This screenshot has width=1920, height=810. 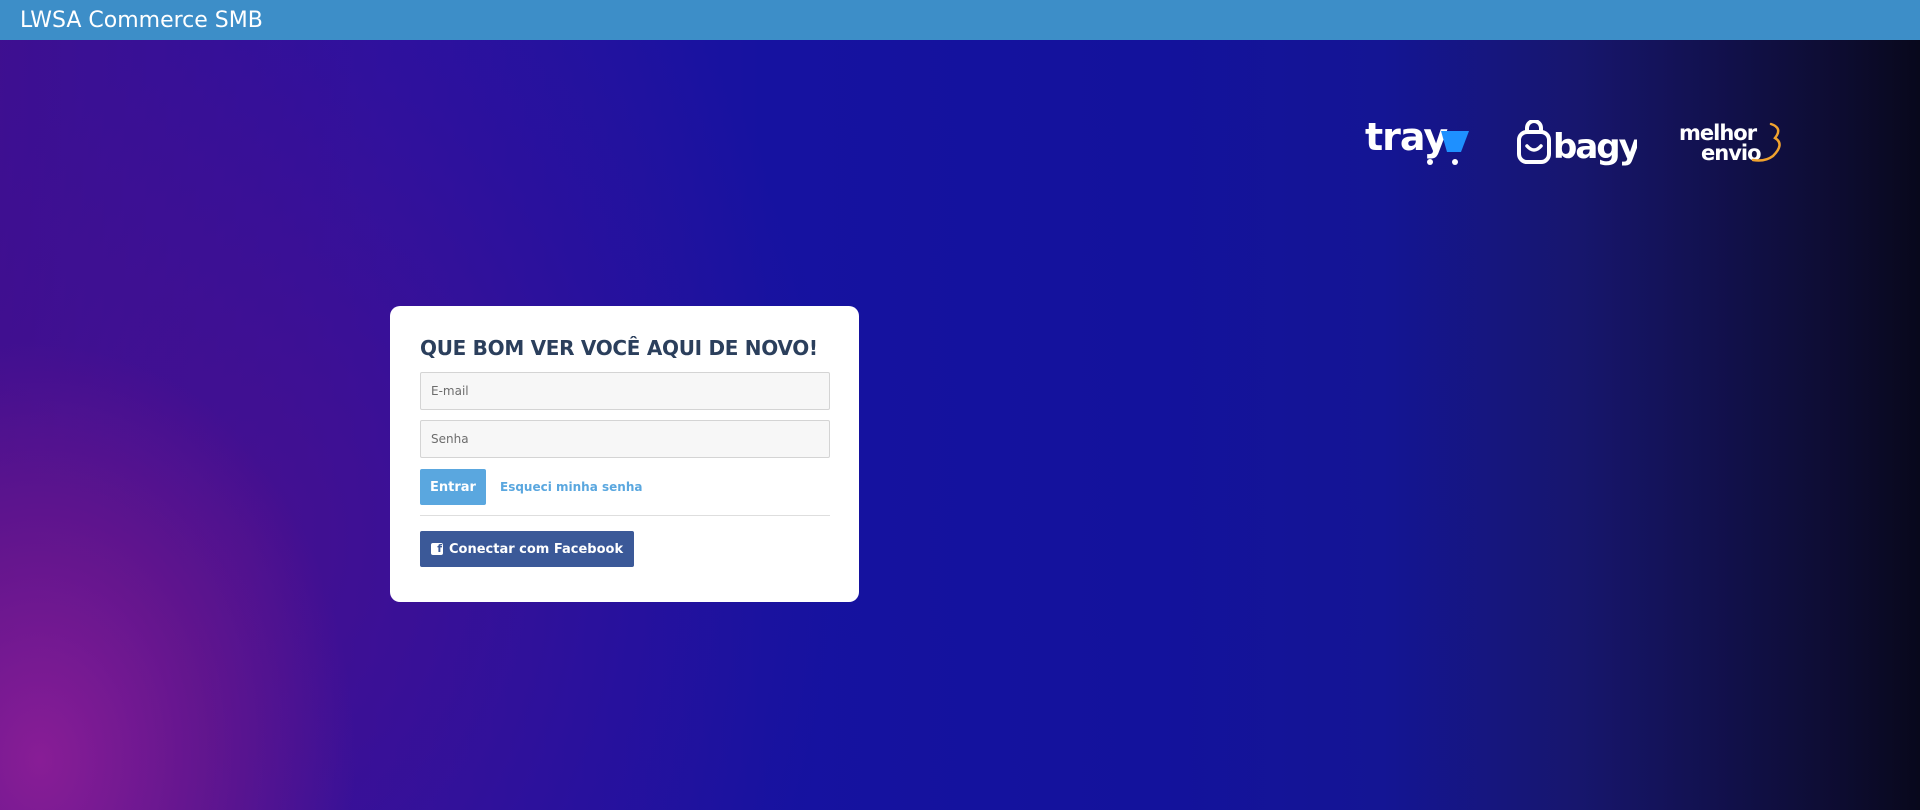 I want to click on tray-logo: tray, so click(x=1417, y=142).